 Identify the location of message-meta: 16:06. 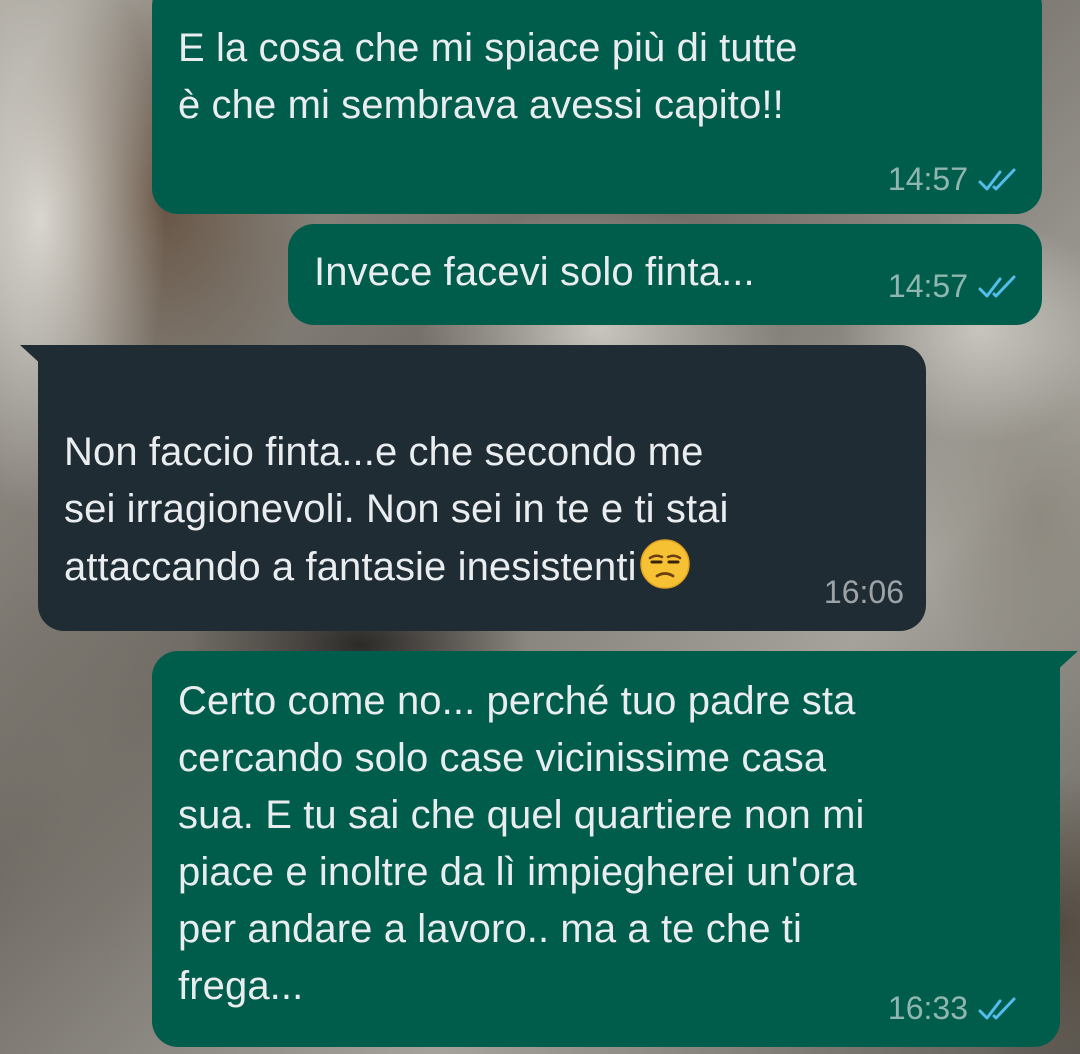
(864, 592).